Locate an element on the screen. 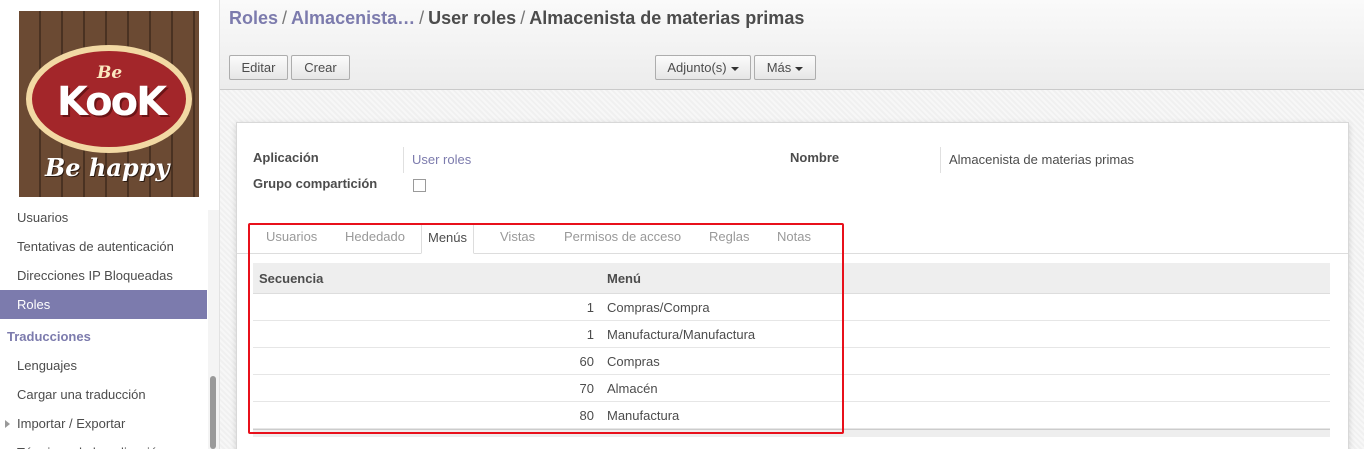  attachments-dropdown: Adjunto(s) is located at coordinates (703, 67).